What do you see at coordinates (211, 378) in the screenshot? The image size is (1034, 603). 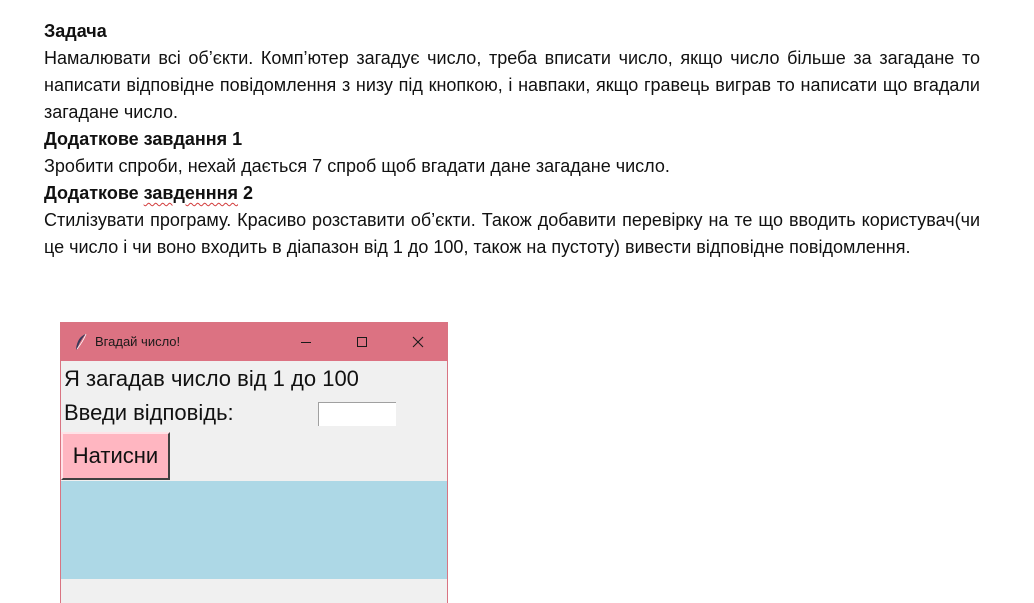 I see `prompt-label: Я загадав число від 1 до 100` at bounding box center [211, 378].